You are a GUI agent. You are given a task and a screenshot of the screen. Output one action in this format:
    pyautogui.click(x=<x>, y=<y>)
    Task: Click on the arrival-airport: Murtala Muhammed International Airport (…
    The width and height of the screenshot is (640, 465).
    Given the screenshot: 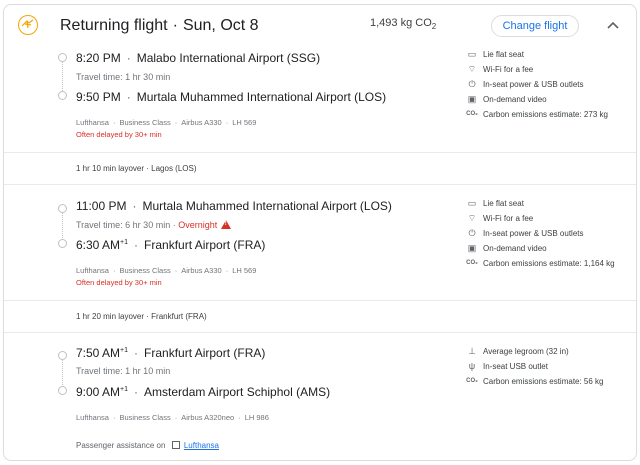 What is the action you would take?
    pyautogui.click(x=261, y=97)
    